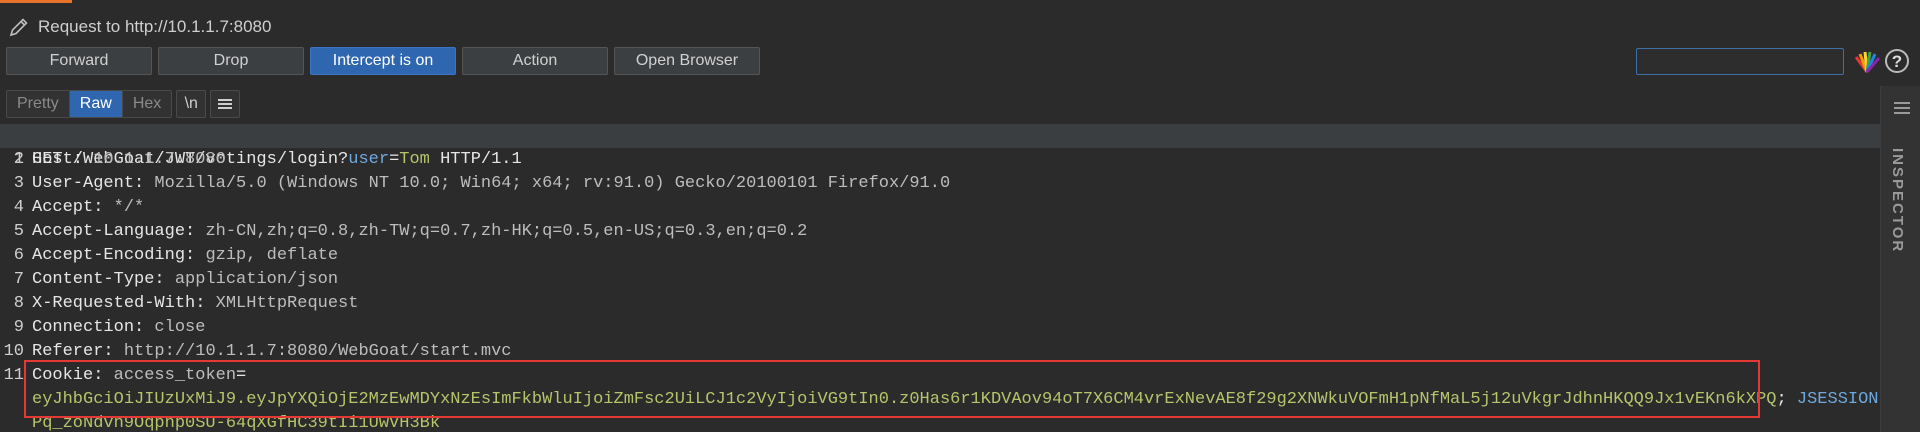  I want to click on header-key: X-Requested-With:, so click(124, 303).